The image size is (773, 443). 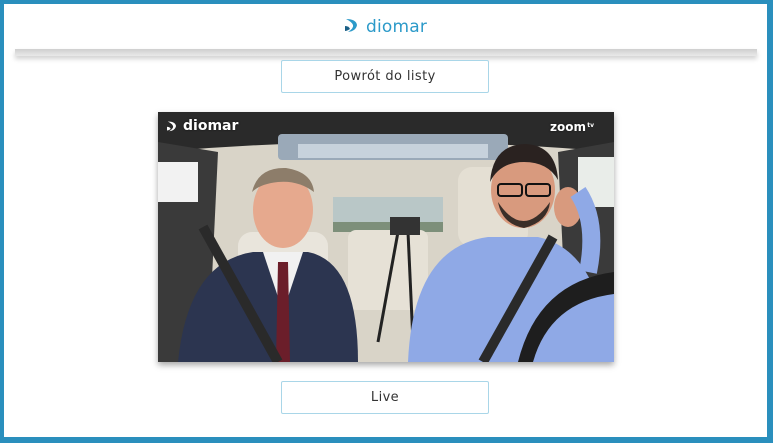 I want to click on header-divider, so click(x=386, y=52).